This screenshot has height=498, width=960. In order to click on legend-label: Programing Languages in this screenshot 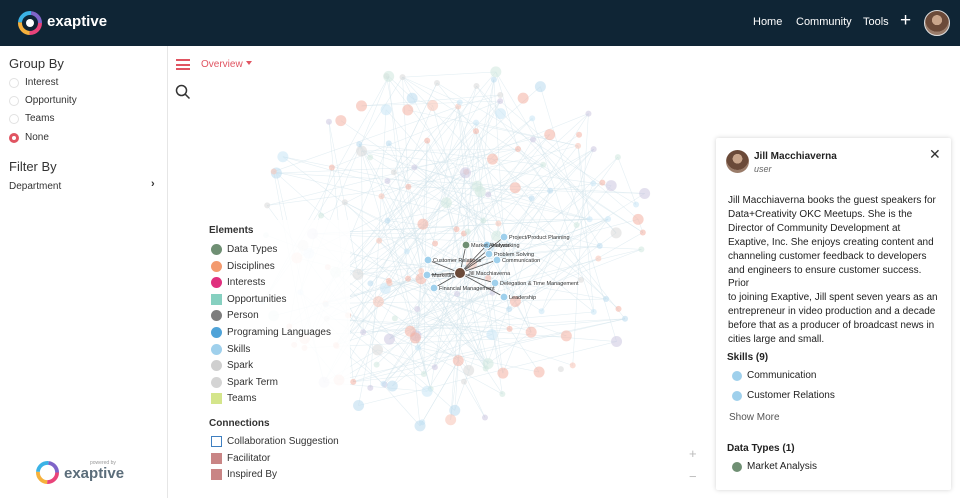, I will do `click(279, 332)`.